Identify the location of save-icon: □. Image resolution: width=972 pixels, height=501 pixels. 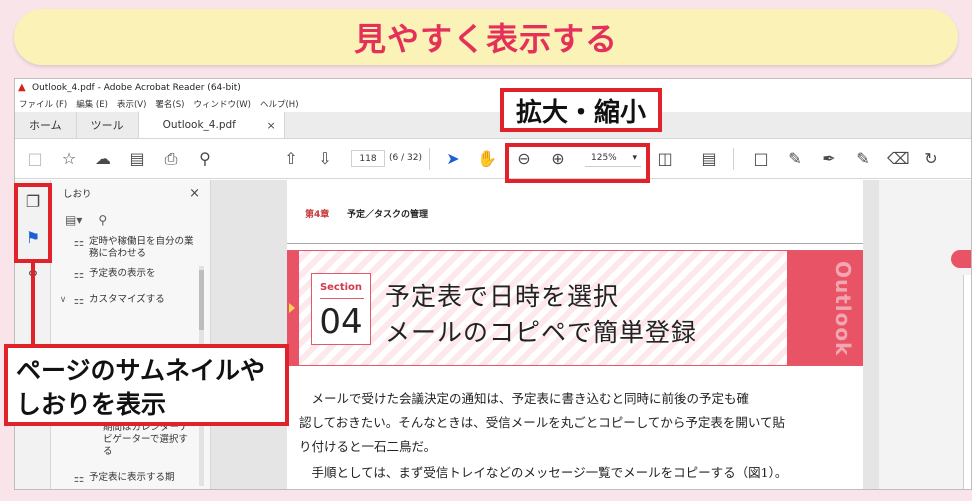
(35, 159).